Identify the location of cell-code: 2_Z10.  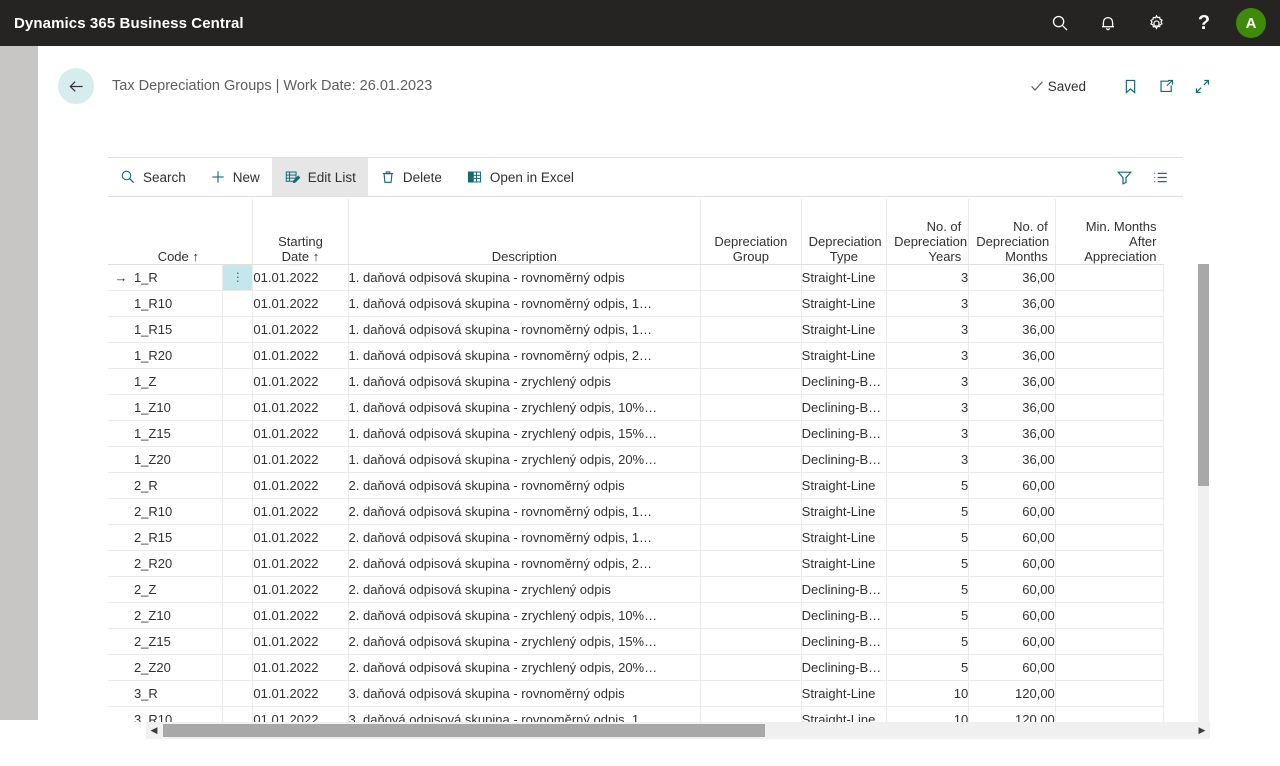
(178, 615).